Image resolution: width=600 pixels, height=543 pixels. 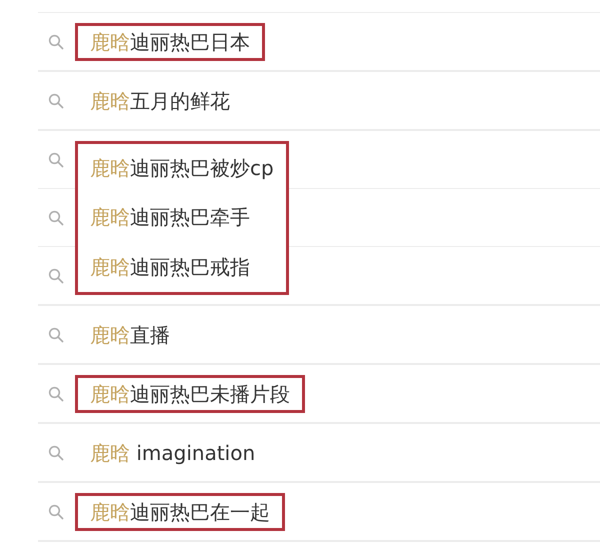 What do you see at coordinates (190, 394) in the screenshot?
I see `suggestion-text: 鹿晗迪丽热巴未播片段` at bounding box center [190, 394].